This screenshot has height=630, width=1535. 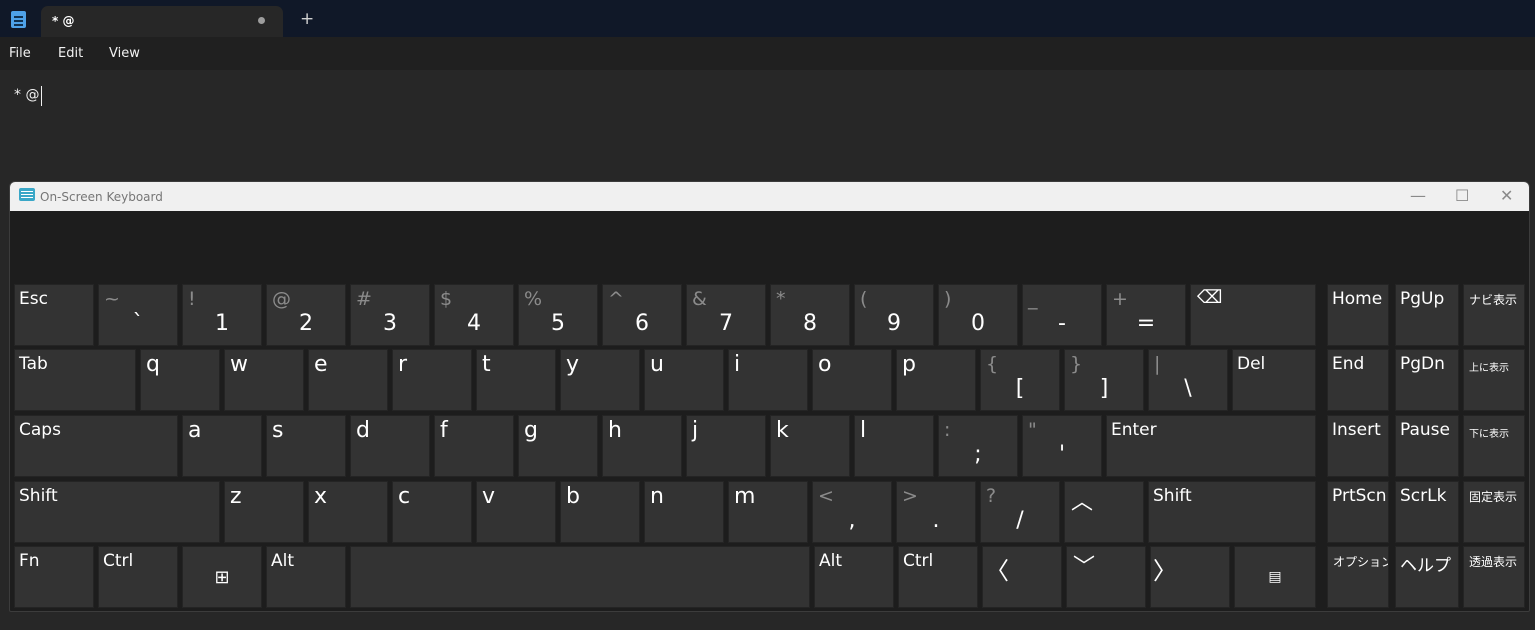 What do you see at coordinates (978, 315) in the screenshot?
I see `key-0: ) 0` at bounding box center [978, 315].